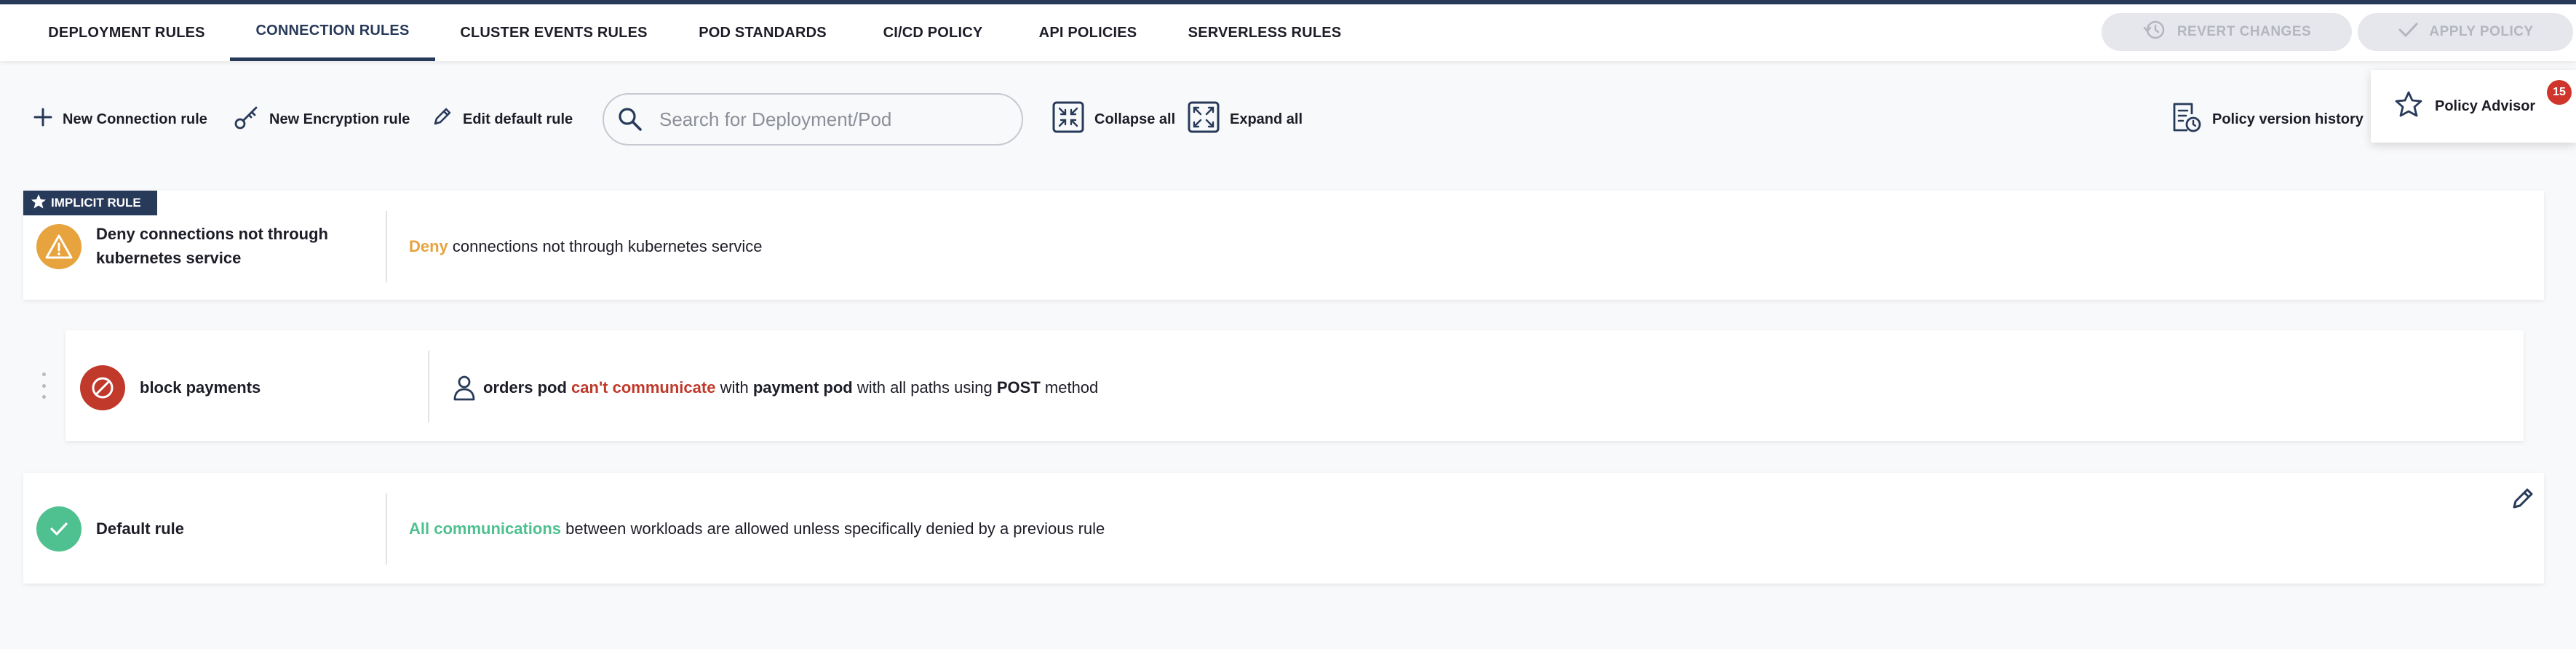 This screenshot has width=2576, height=649. I want to click on revert-changes-button: REVERT CHANGES, so click(2227, 32).